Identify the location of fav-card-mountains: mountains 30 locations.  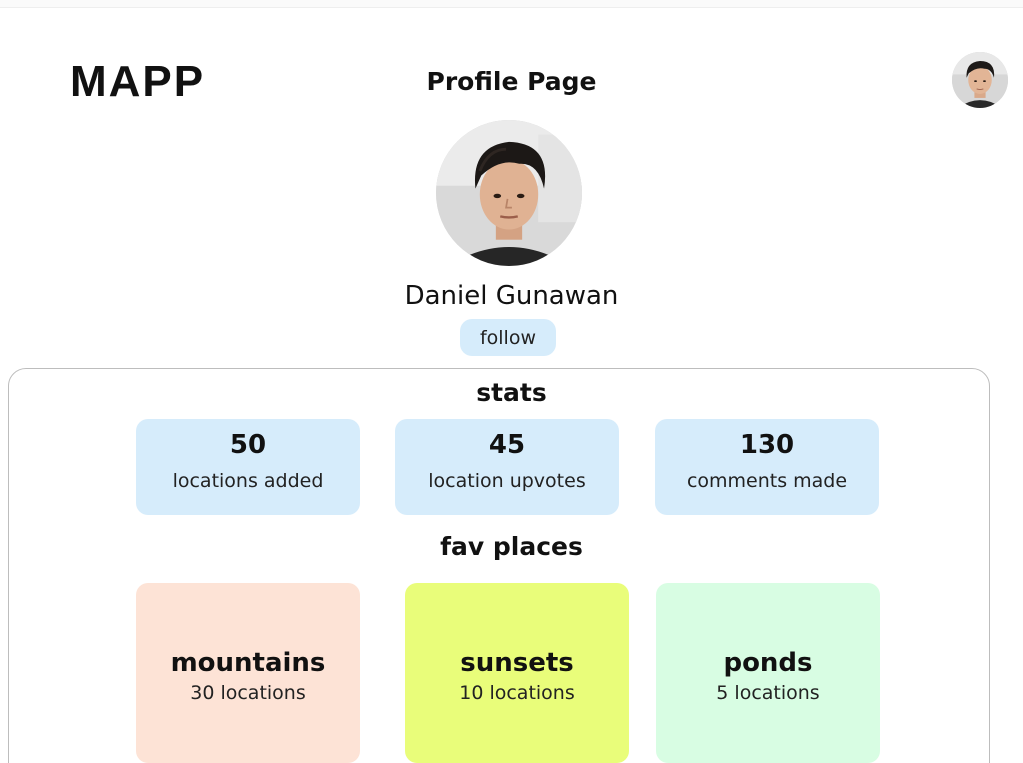
(248, 673).